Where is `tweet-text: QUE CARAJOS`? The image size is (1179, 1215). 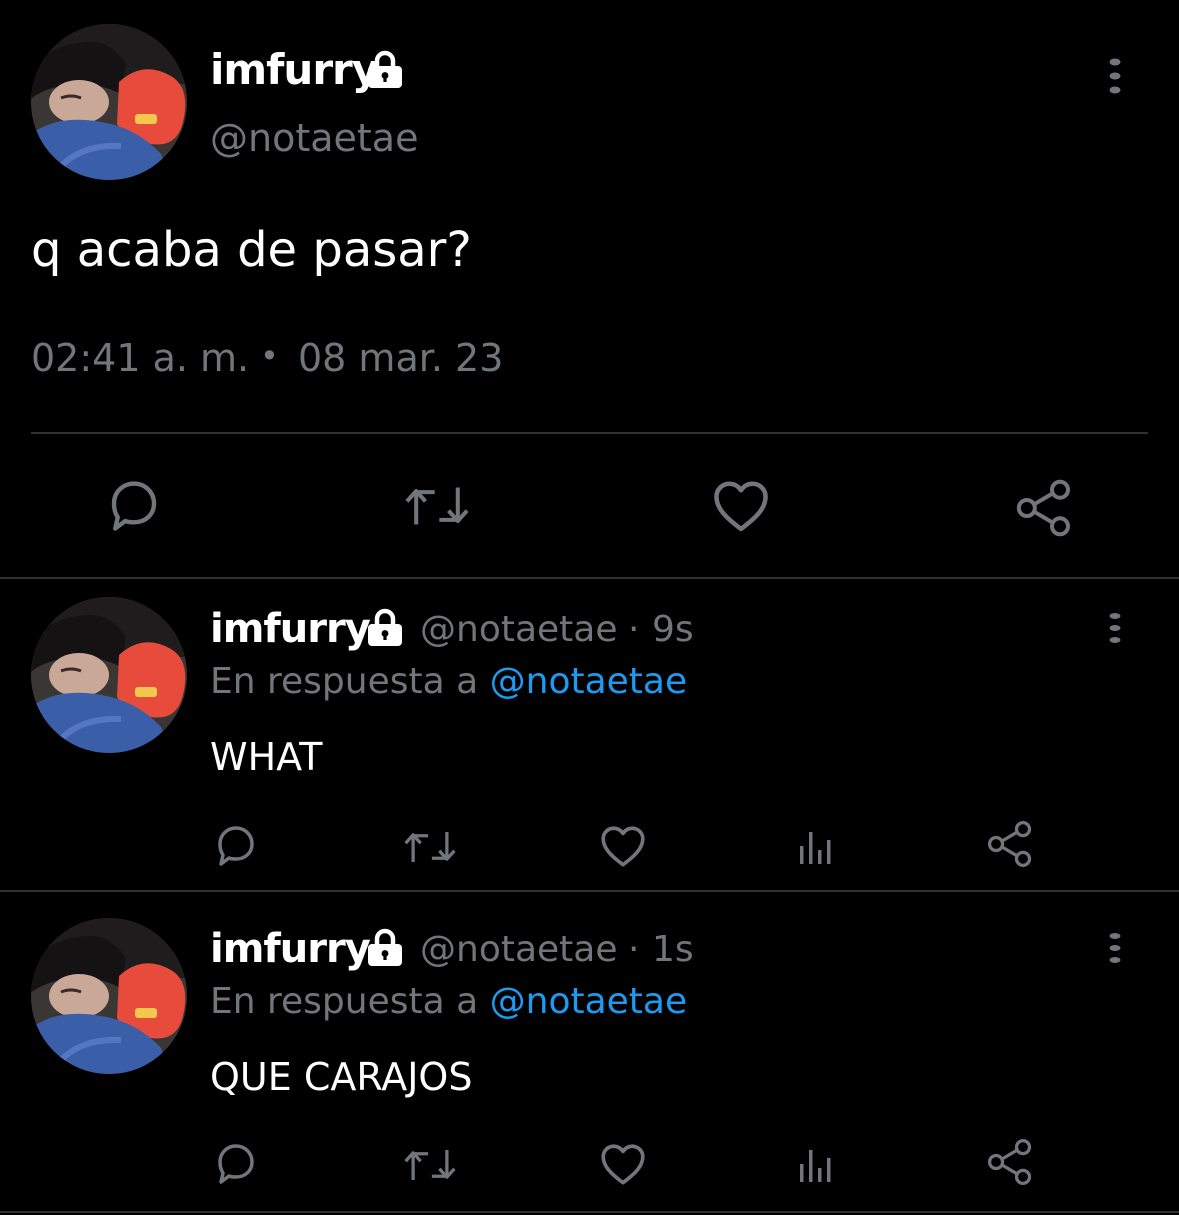 tweet-text: QUE CARAJOS is located at coordinates (341, 1077).